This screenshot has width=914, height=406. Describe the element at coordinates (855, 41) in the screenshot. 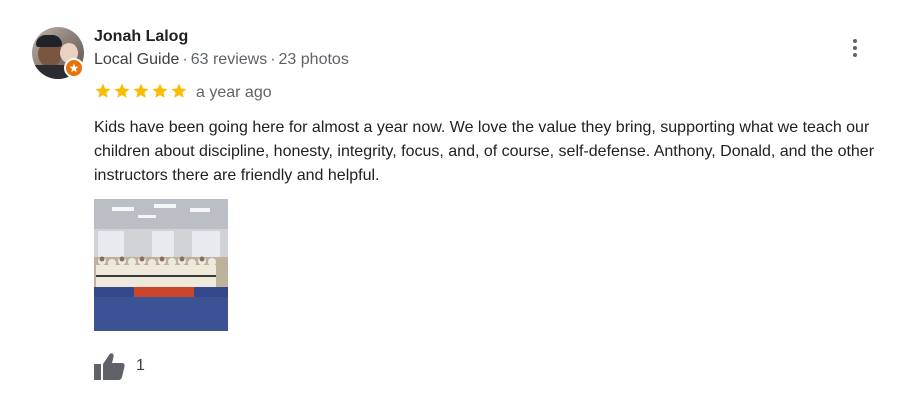

I see `more-vert-icon` at that location.